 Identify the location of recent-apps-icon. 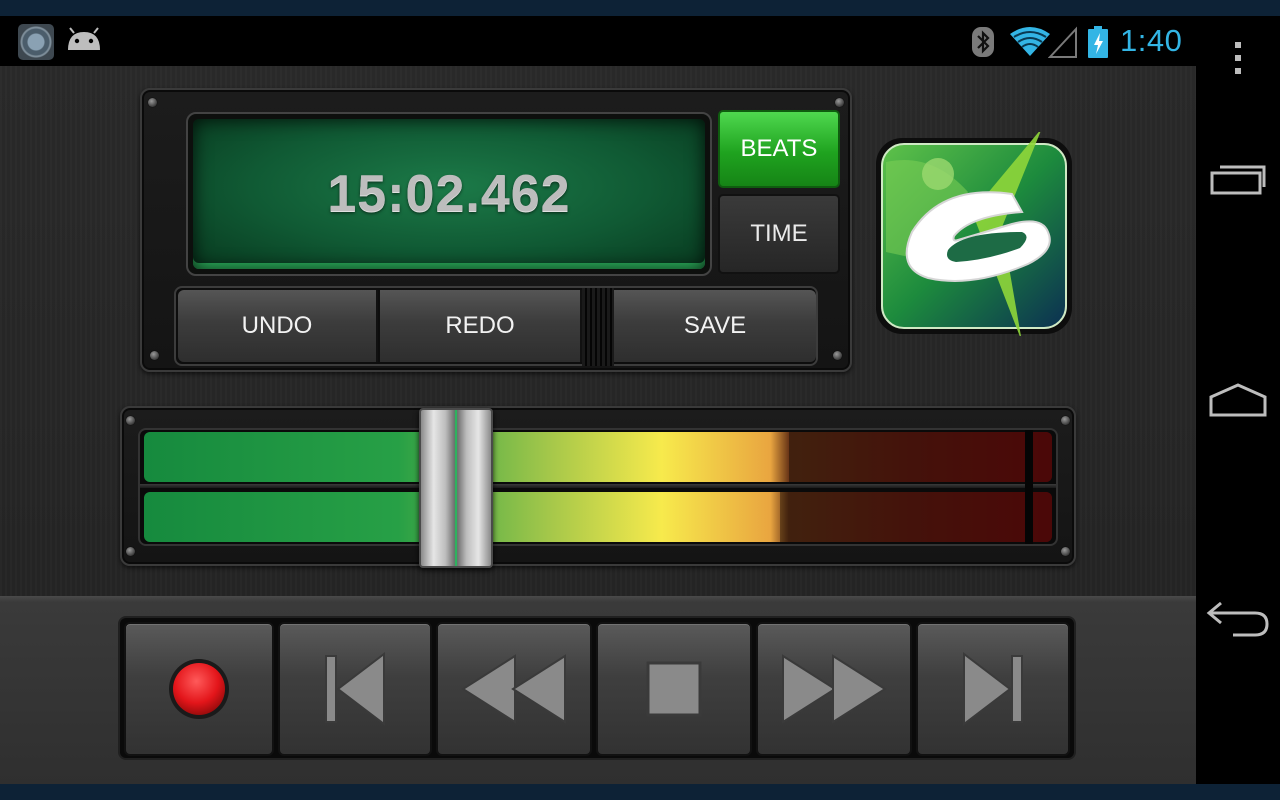
(1238, 180).